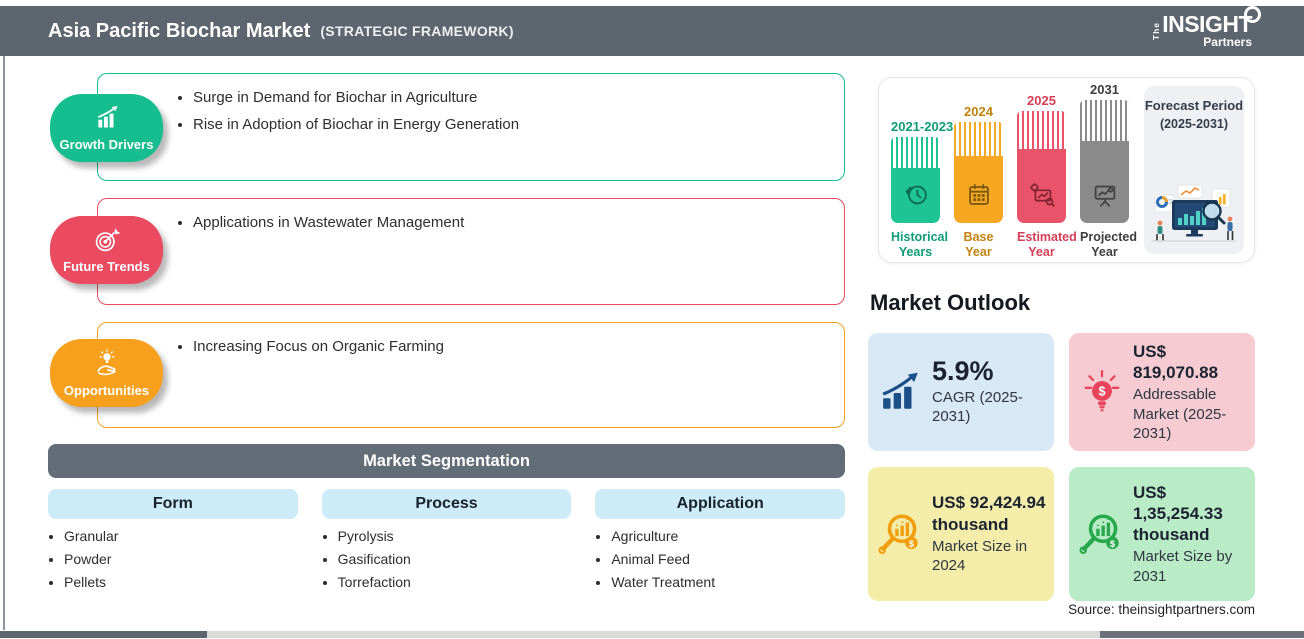 This screenshot has height=639, width=1304. What do you see at coordinates (107, 120) in the screenshot?
I see `growth-chart-icon` at bounding box center [107, 120].